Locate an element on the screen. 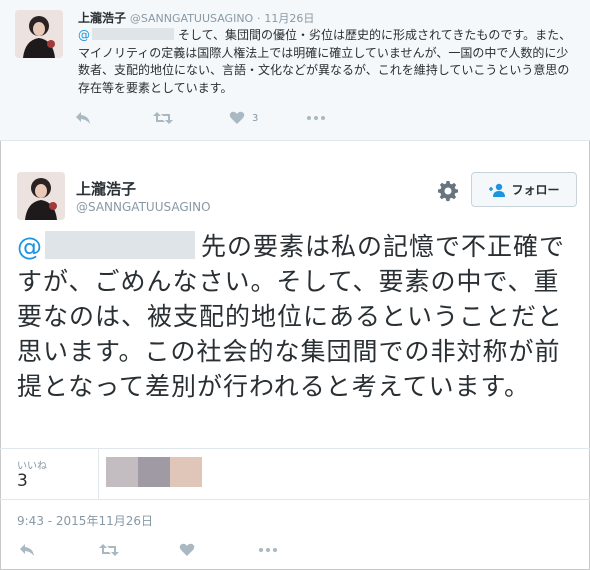 The height and width of the screenshot is (570, 590). likers-list is located at coordinates (154, 472).